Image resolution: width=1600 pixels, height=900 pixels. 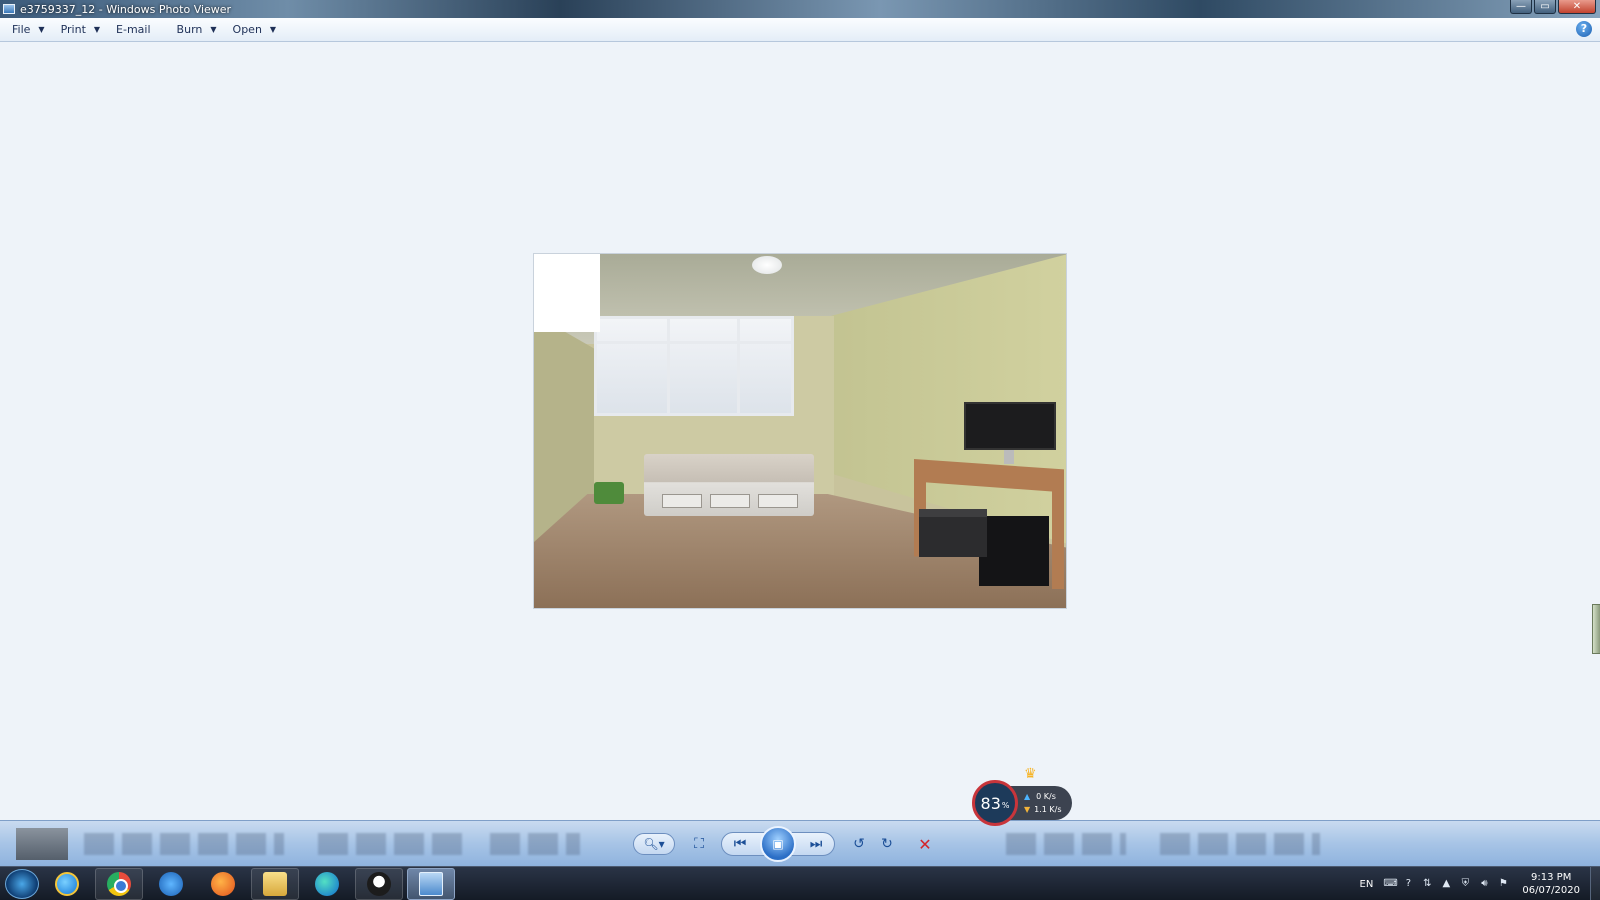 I want to click on monitor-stand, so click(x=1009, y=457).